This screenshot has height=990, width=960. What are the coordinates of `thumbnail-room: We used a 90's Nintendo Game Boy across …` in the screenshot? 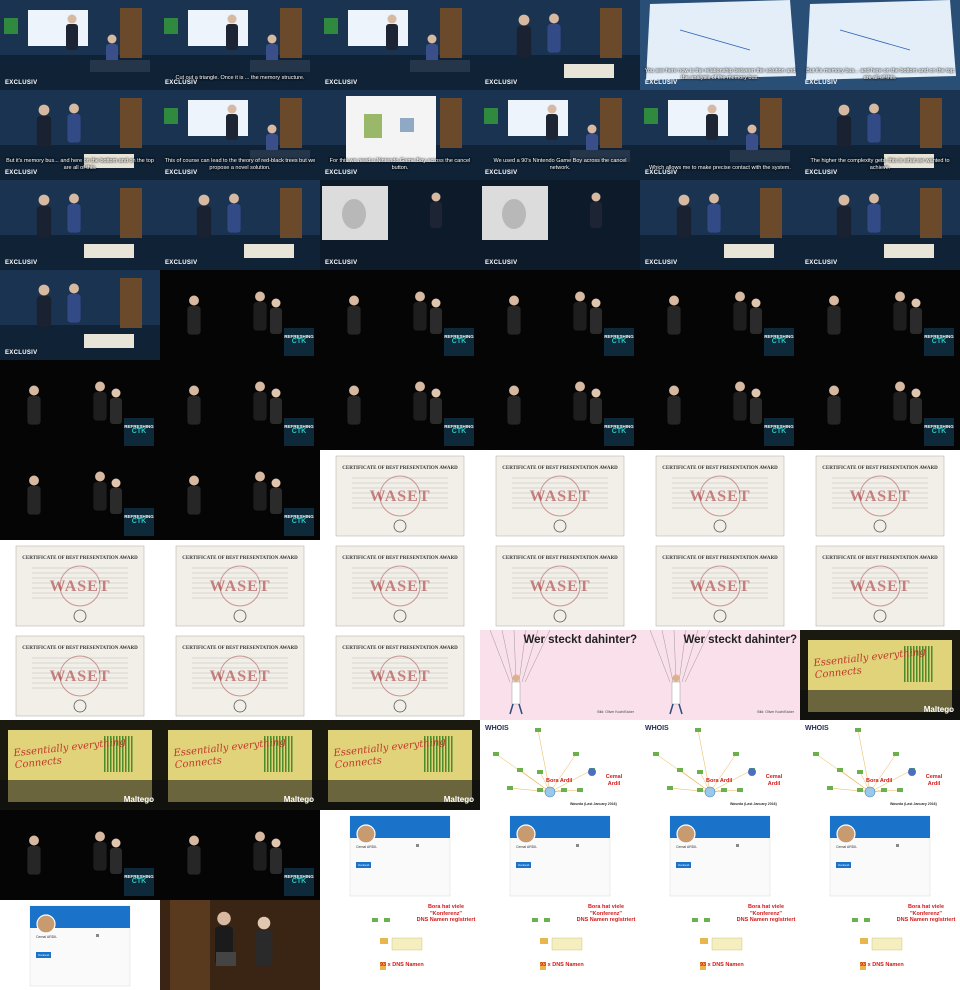 It's located at (560, 135).